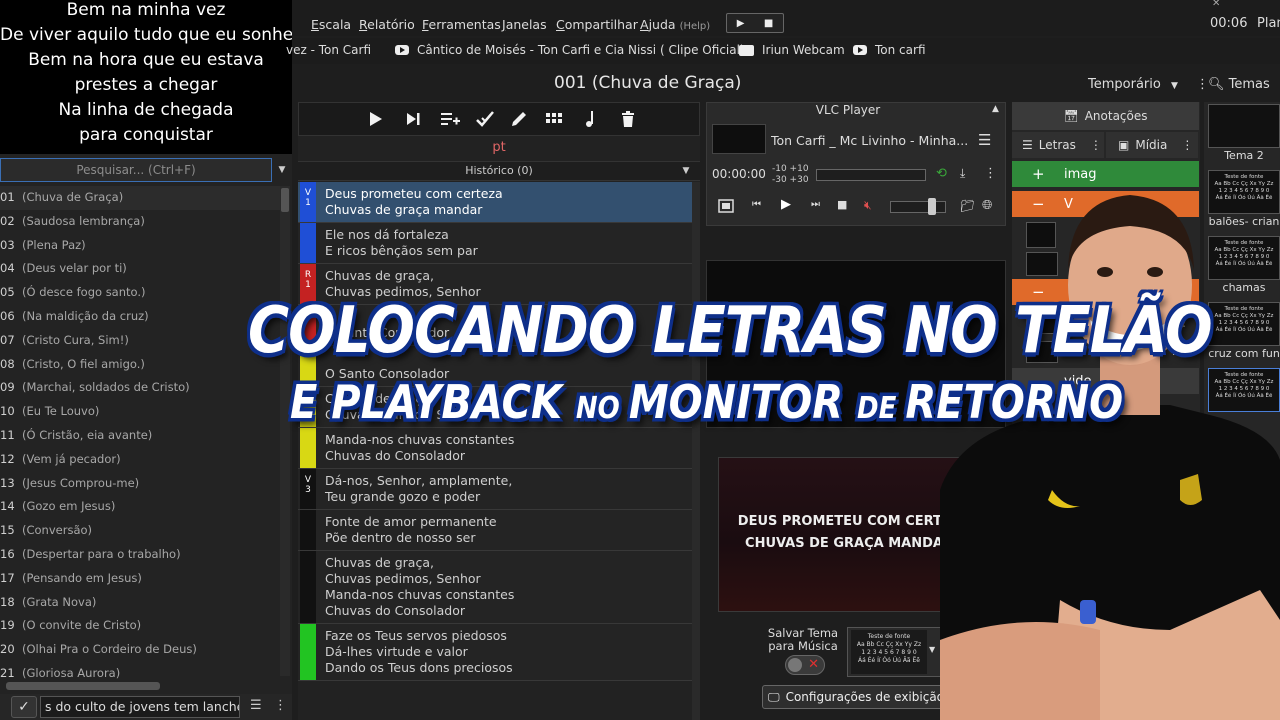 The image size is (1280, 720). Describe the element at coordinates (140, 579) in the screenshot. I see `song-list-item: 17 (Pensando em Jesus)` at that location.